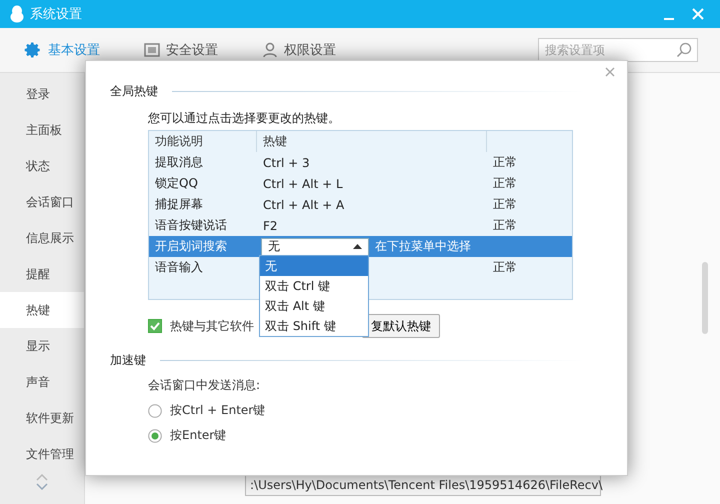  Describe the element at coordinates (134, 91) in the screenshot. I see `section-title: 全局热键` at that location.